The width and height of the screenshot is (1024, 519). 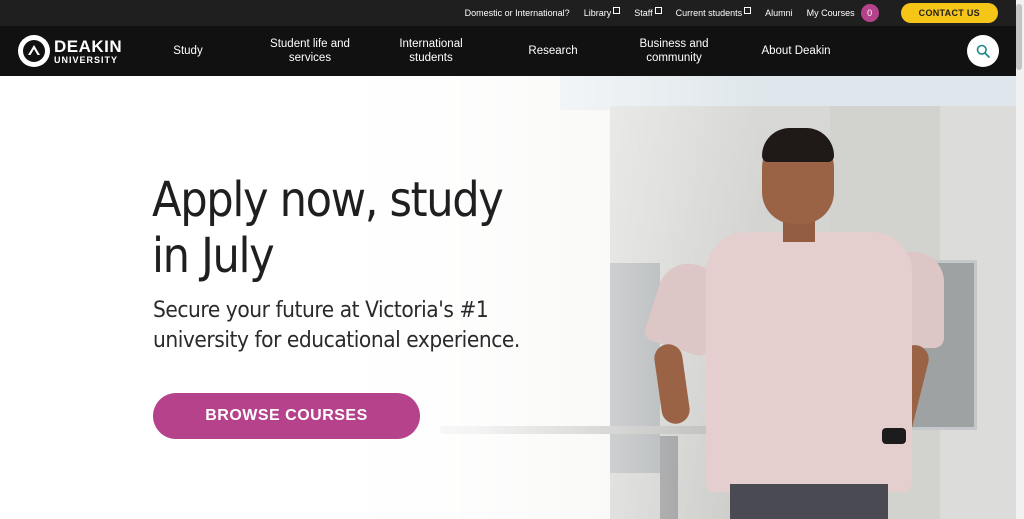 I want to click on logo-line1: DEAKIN, so click(x=88, y=46).